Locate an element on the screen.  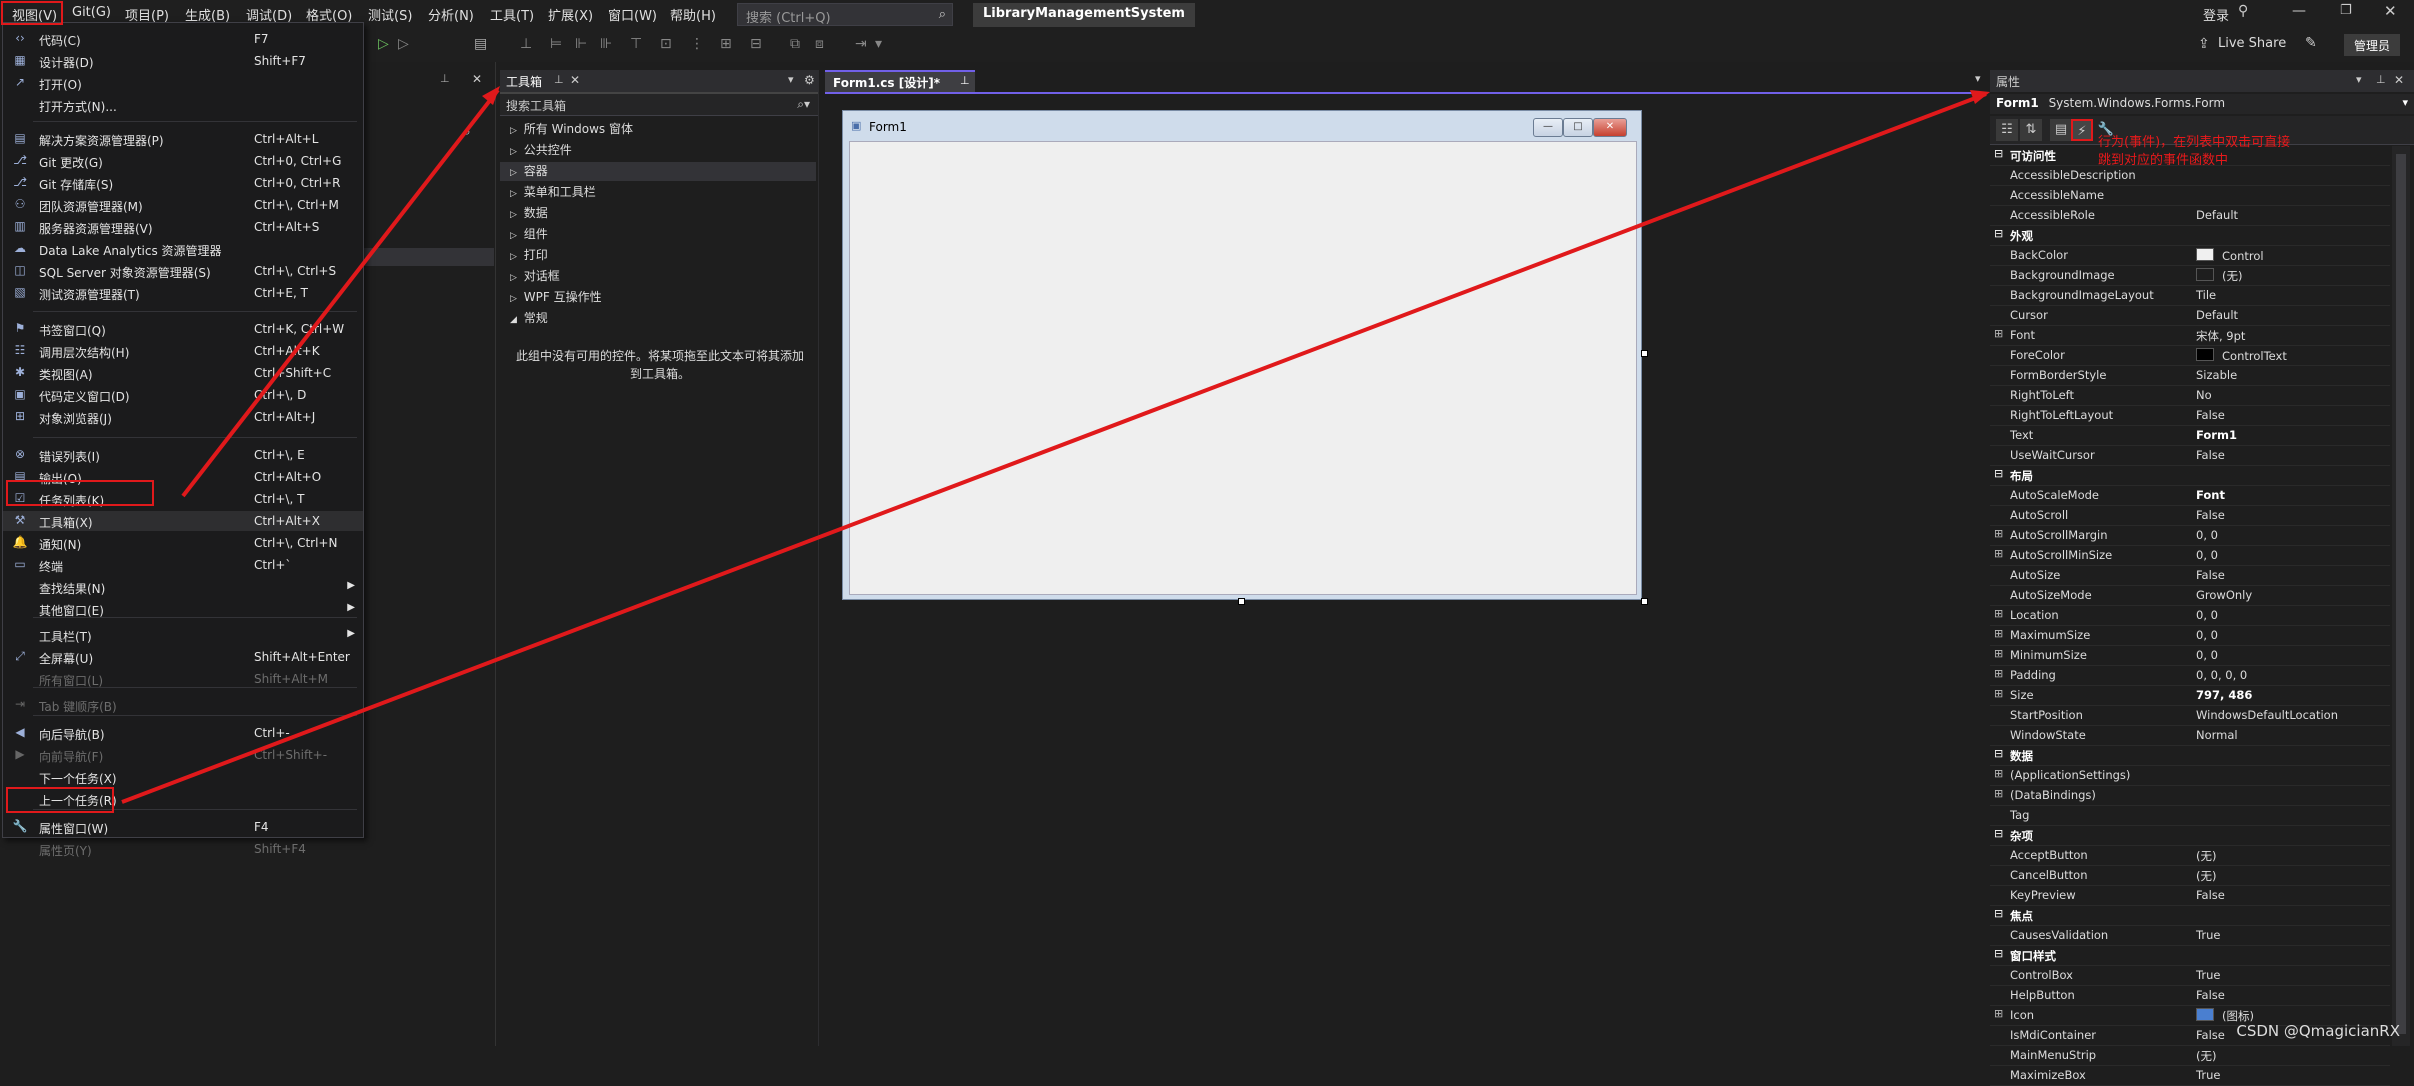
view-menu-item: 🔧 属性窗口(W) F4 is located at coordinates (183, 827).